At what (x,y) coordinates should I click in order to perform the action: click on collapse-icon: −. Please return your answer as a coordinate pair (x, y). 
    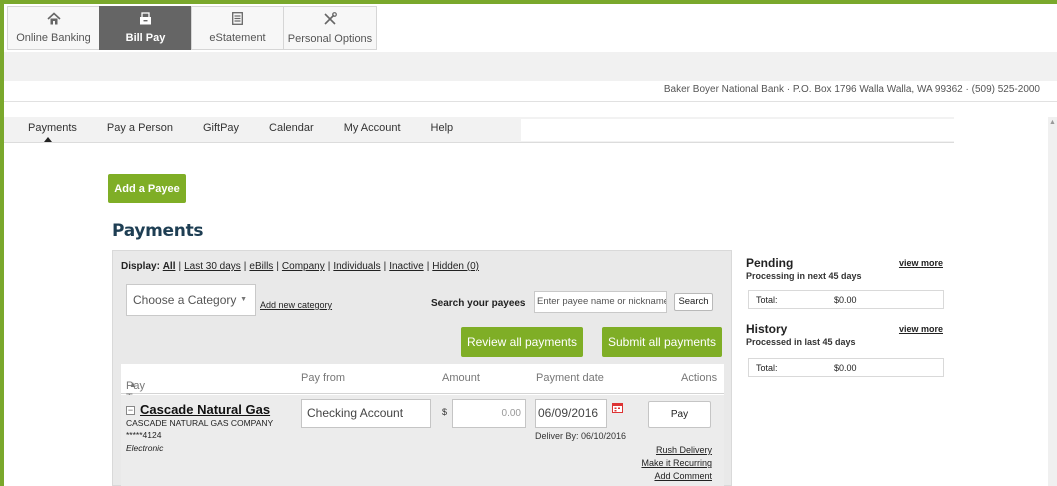
    Looking at the image, I should click on (130, 410).